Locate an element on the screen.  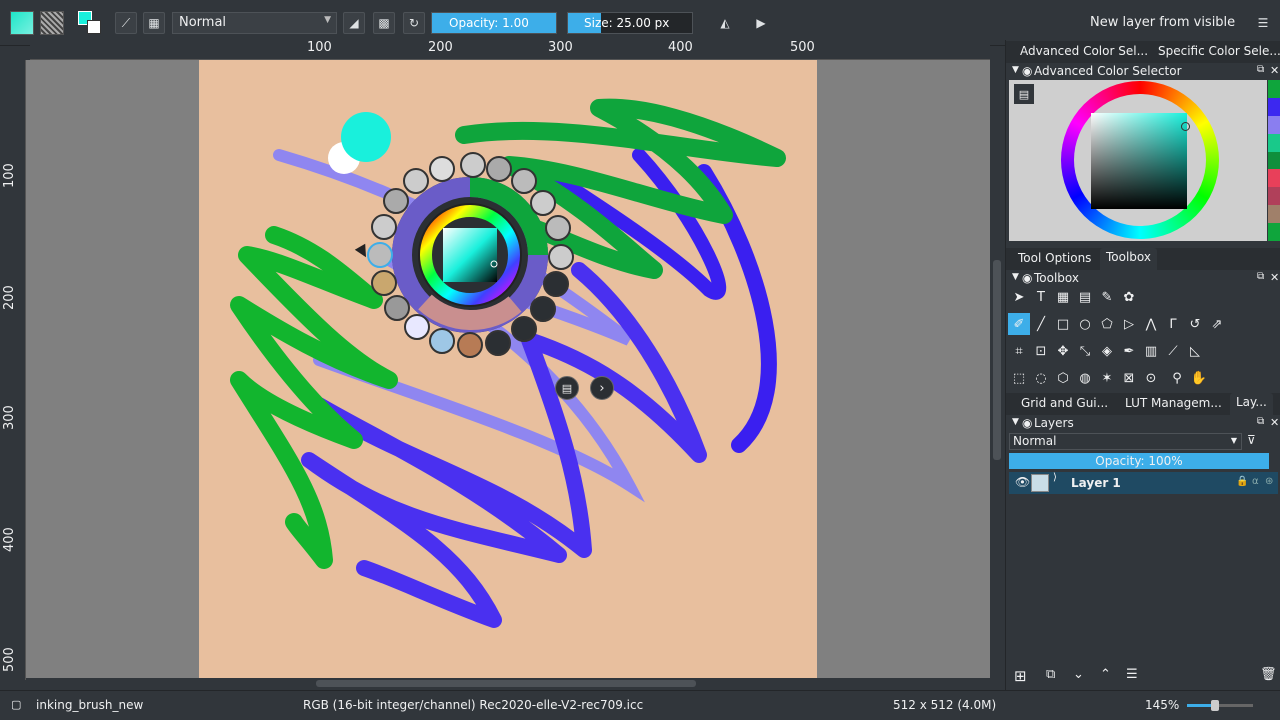
filter-icon: ⊽ is located at coordinates (1251, 440).